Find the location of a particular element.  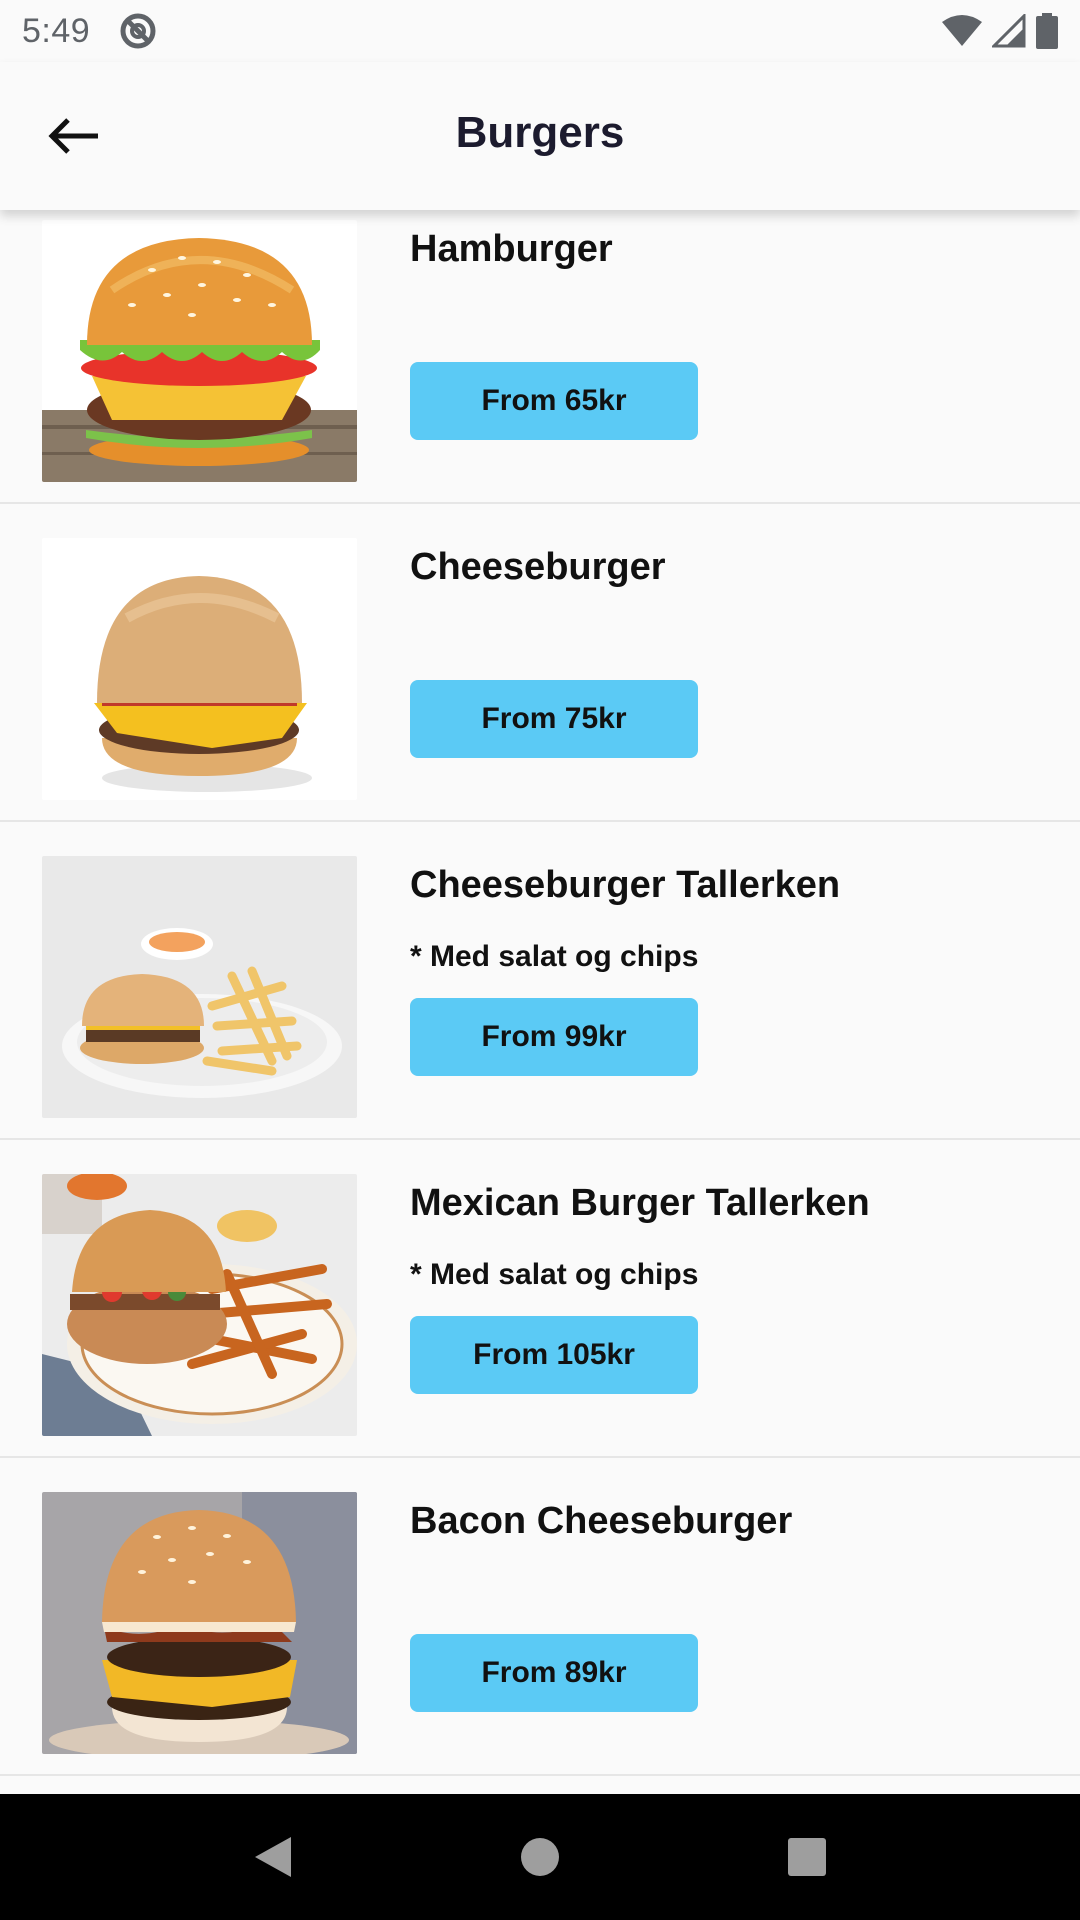

status-bar: 5:49 is located at coordinates (540, 31).